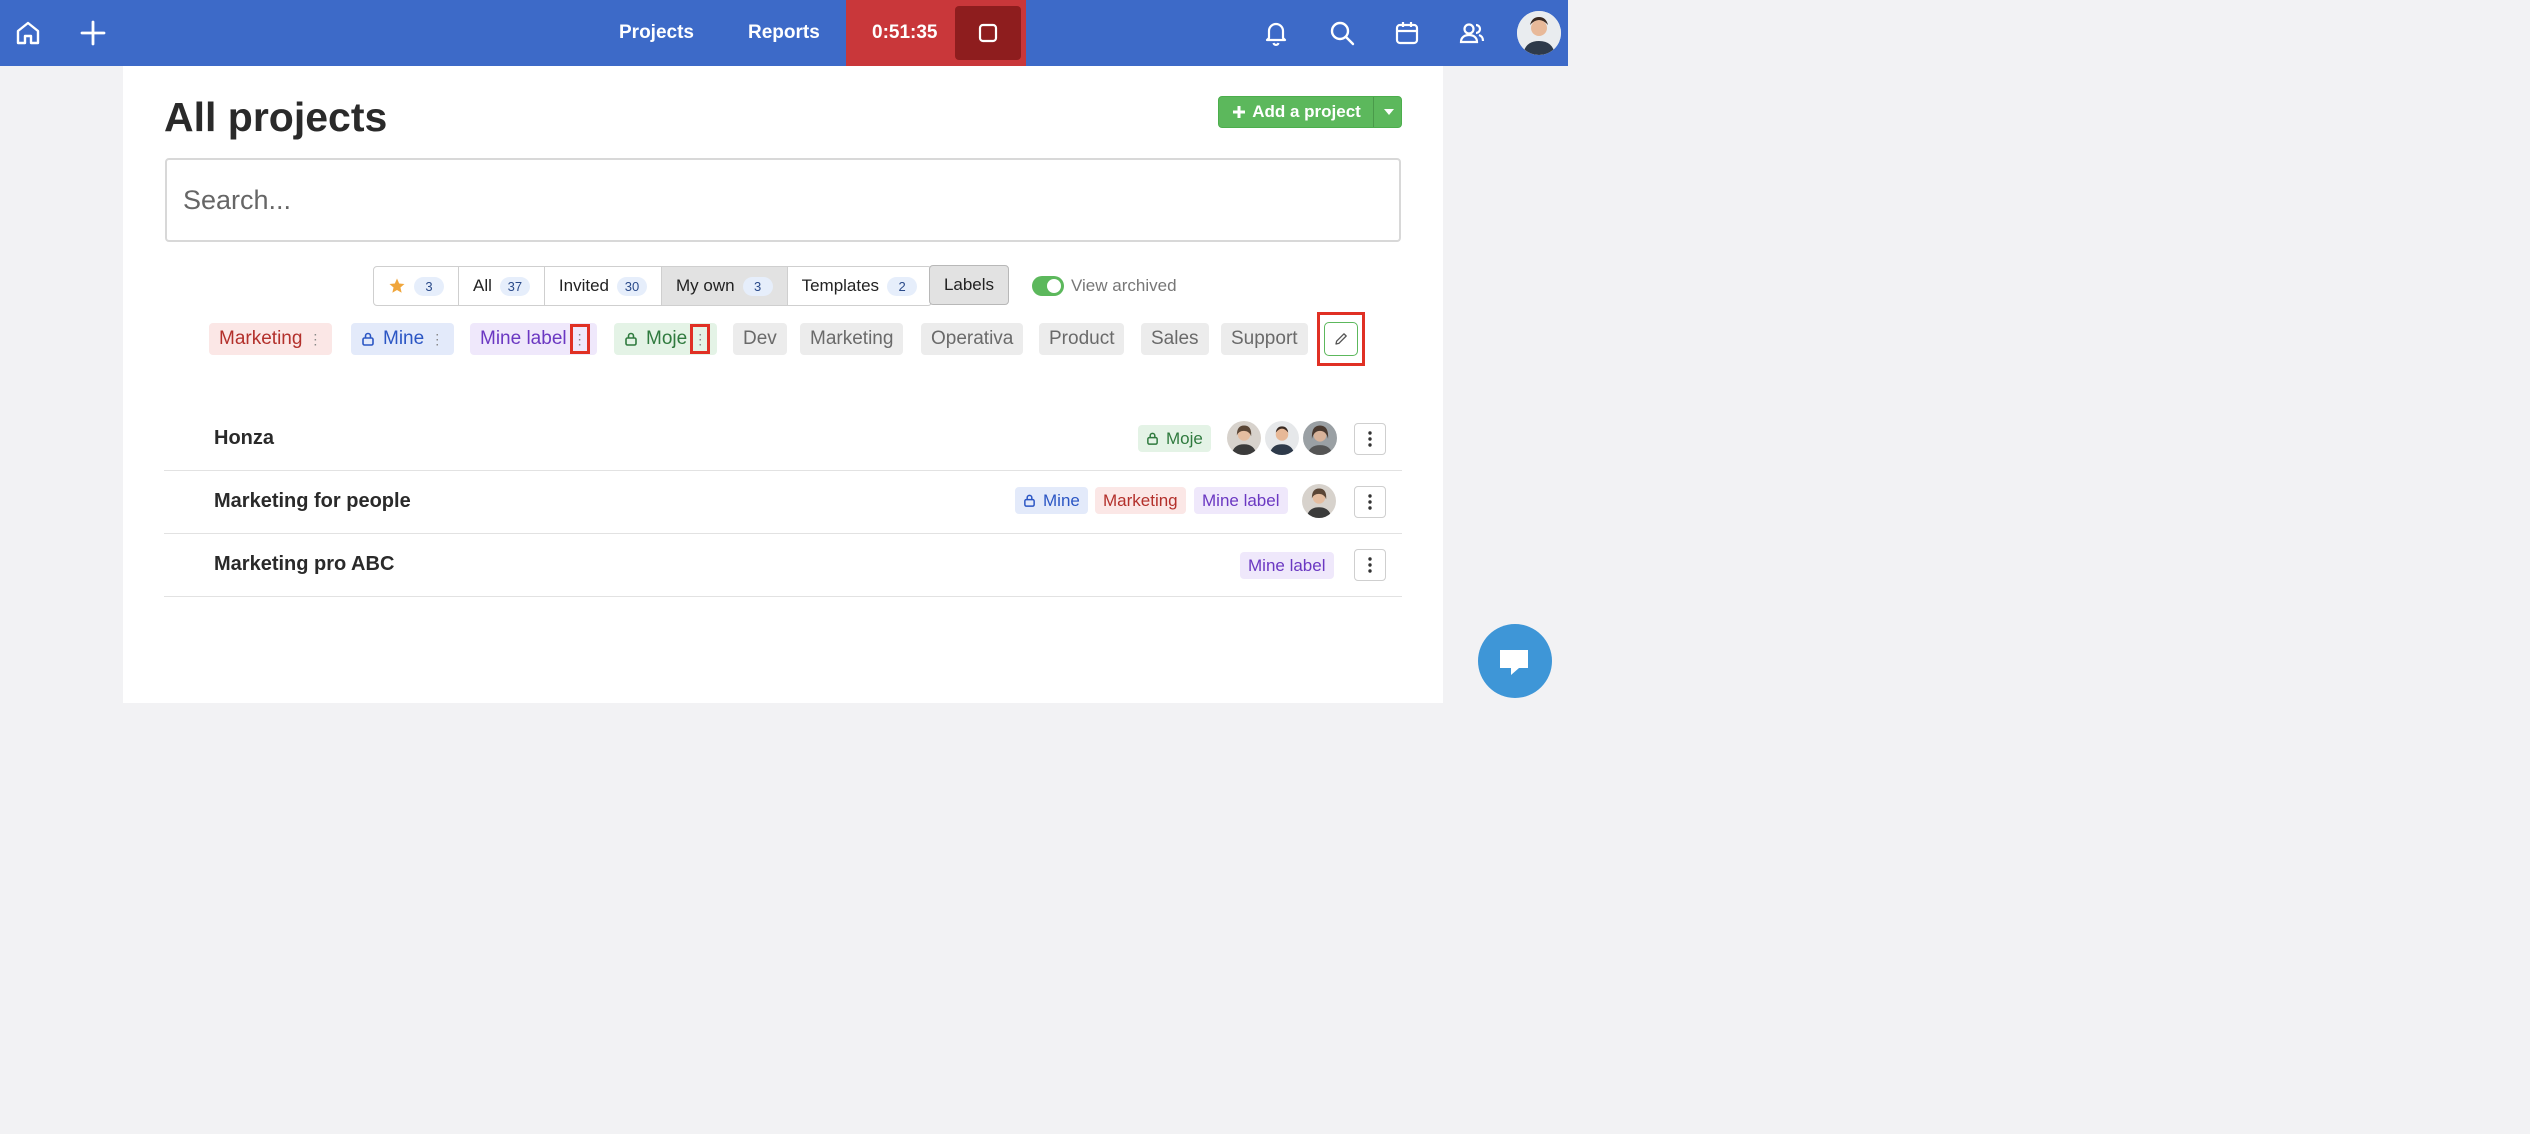 This screenshot has height=1134, width=2530. Describe the element at coordinates (705, 285) in the screenshot. I see `tab-label: My own` at that location.